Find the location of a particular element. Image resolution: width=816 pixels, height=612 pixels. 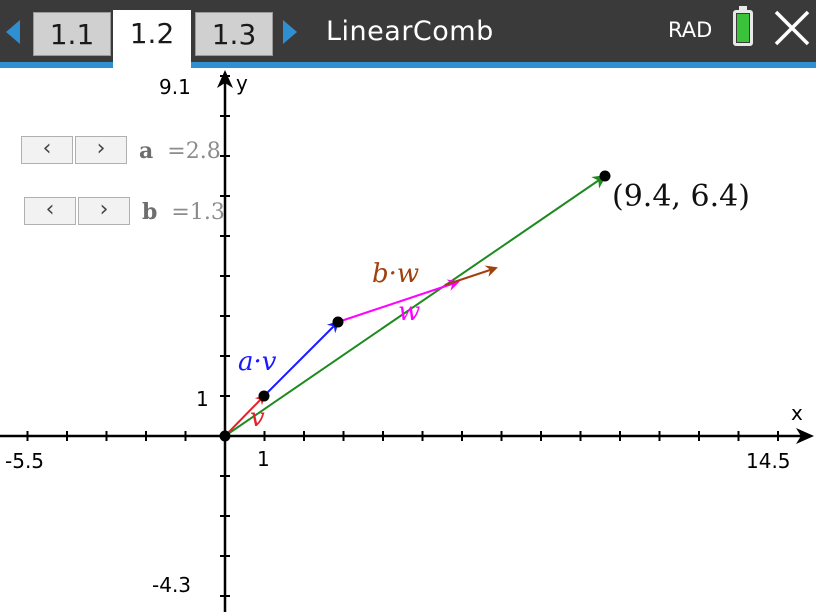

vector-v-endpoint is located at coordinates (264, 396).